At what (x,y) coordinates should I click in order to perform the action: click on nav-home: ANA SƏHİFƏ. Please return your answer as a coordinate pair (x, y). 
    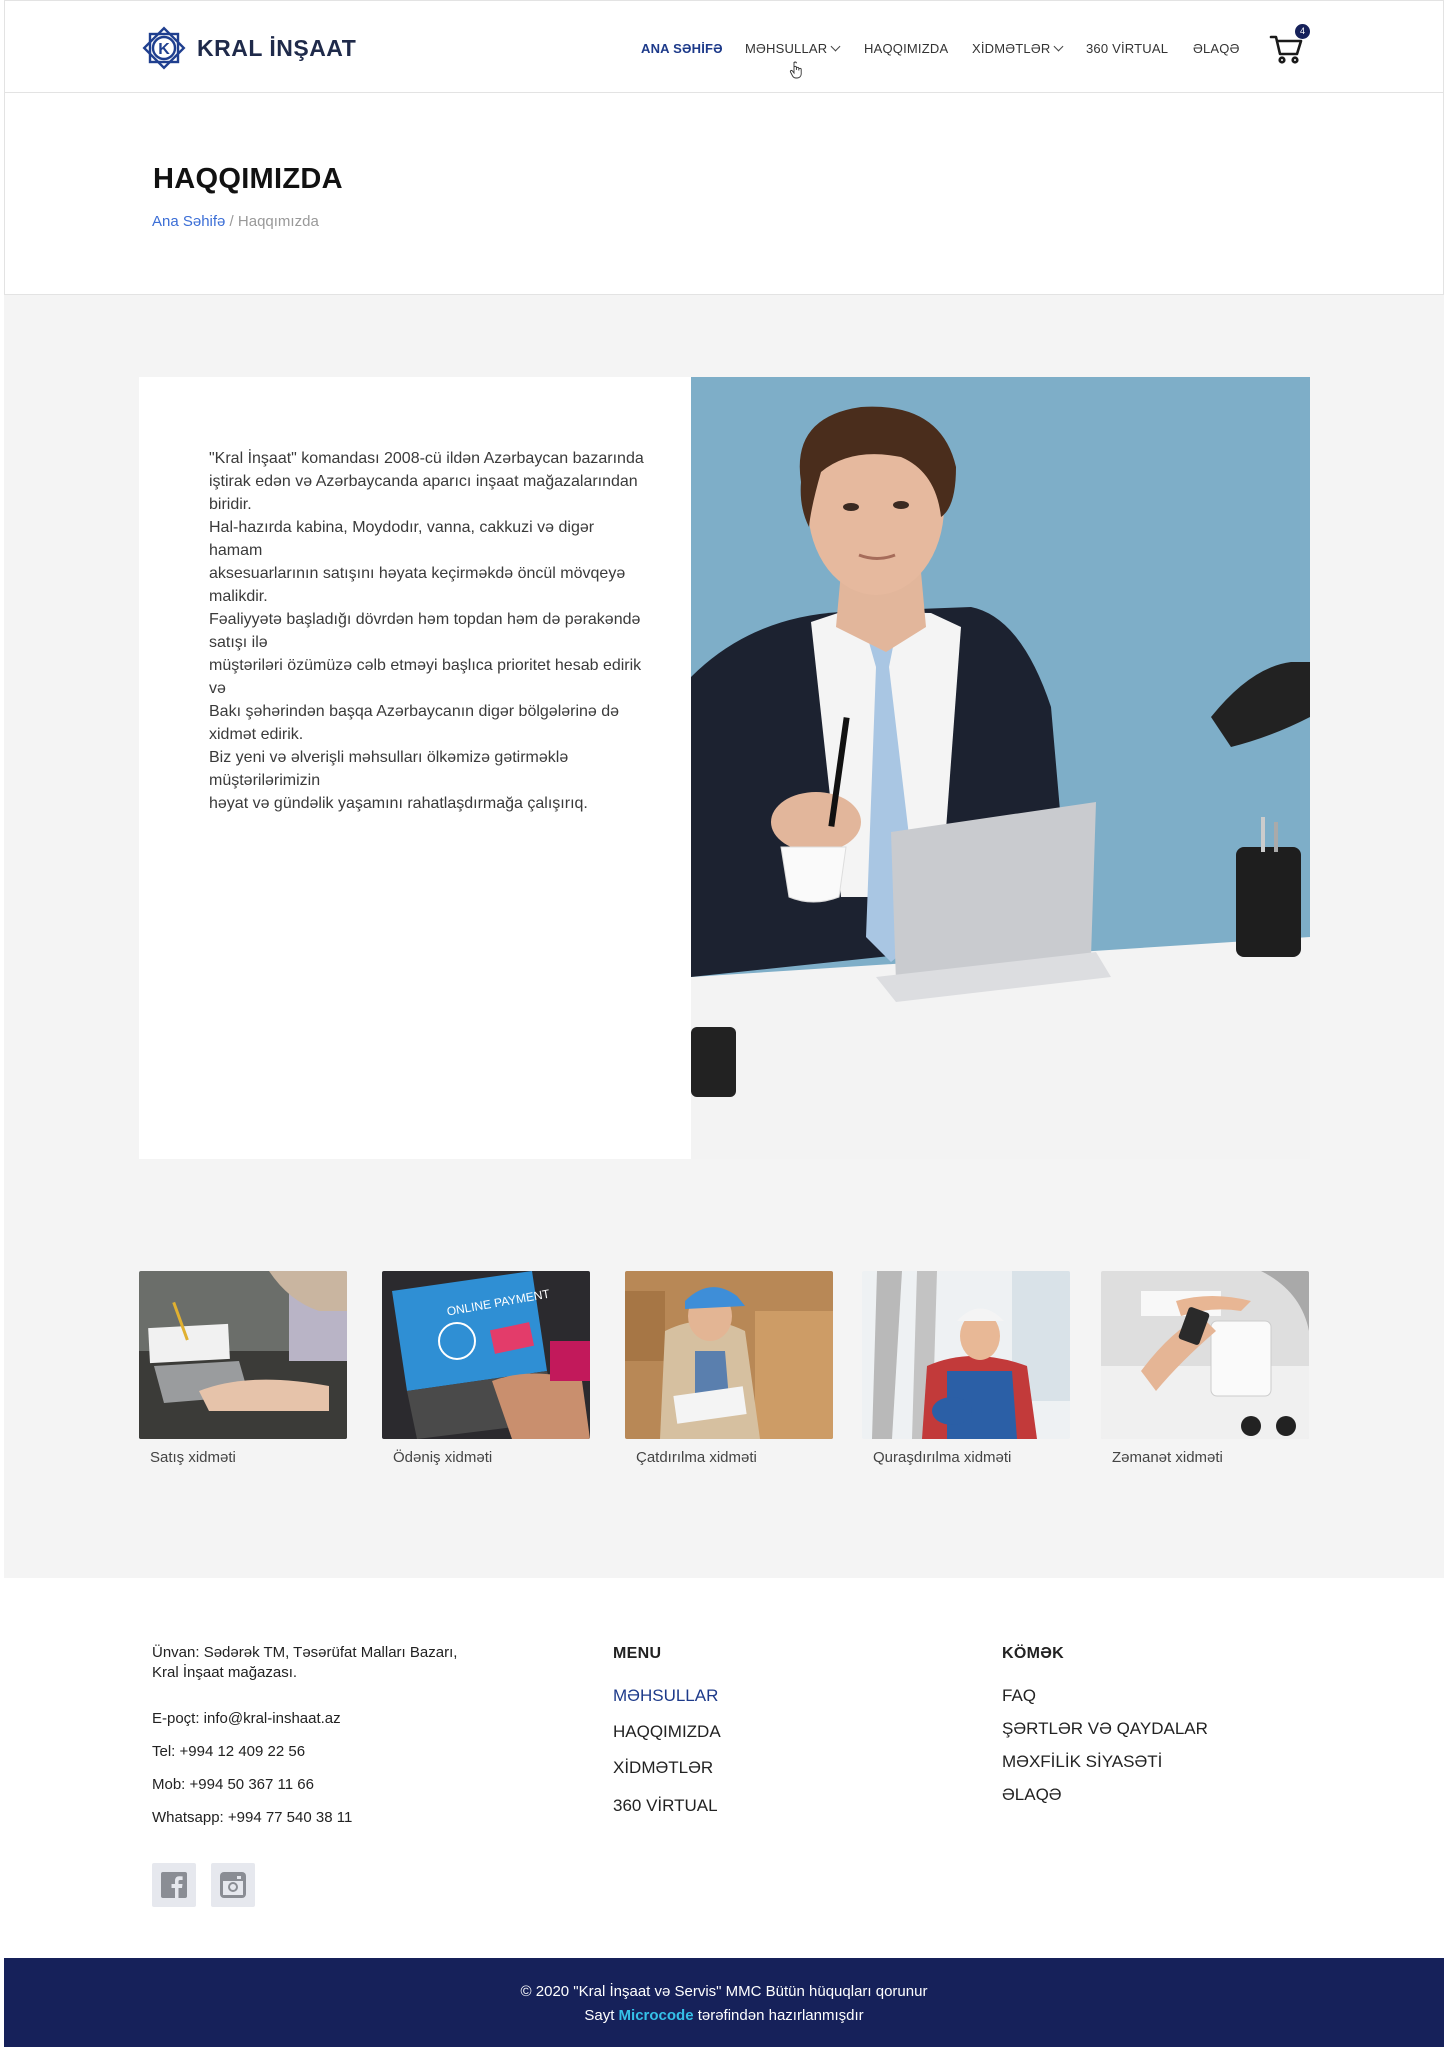
    Looking at the image, I should click on (682, 48).